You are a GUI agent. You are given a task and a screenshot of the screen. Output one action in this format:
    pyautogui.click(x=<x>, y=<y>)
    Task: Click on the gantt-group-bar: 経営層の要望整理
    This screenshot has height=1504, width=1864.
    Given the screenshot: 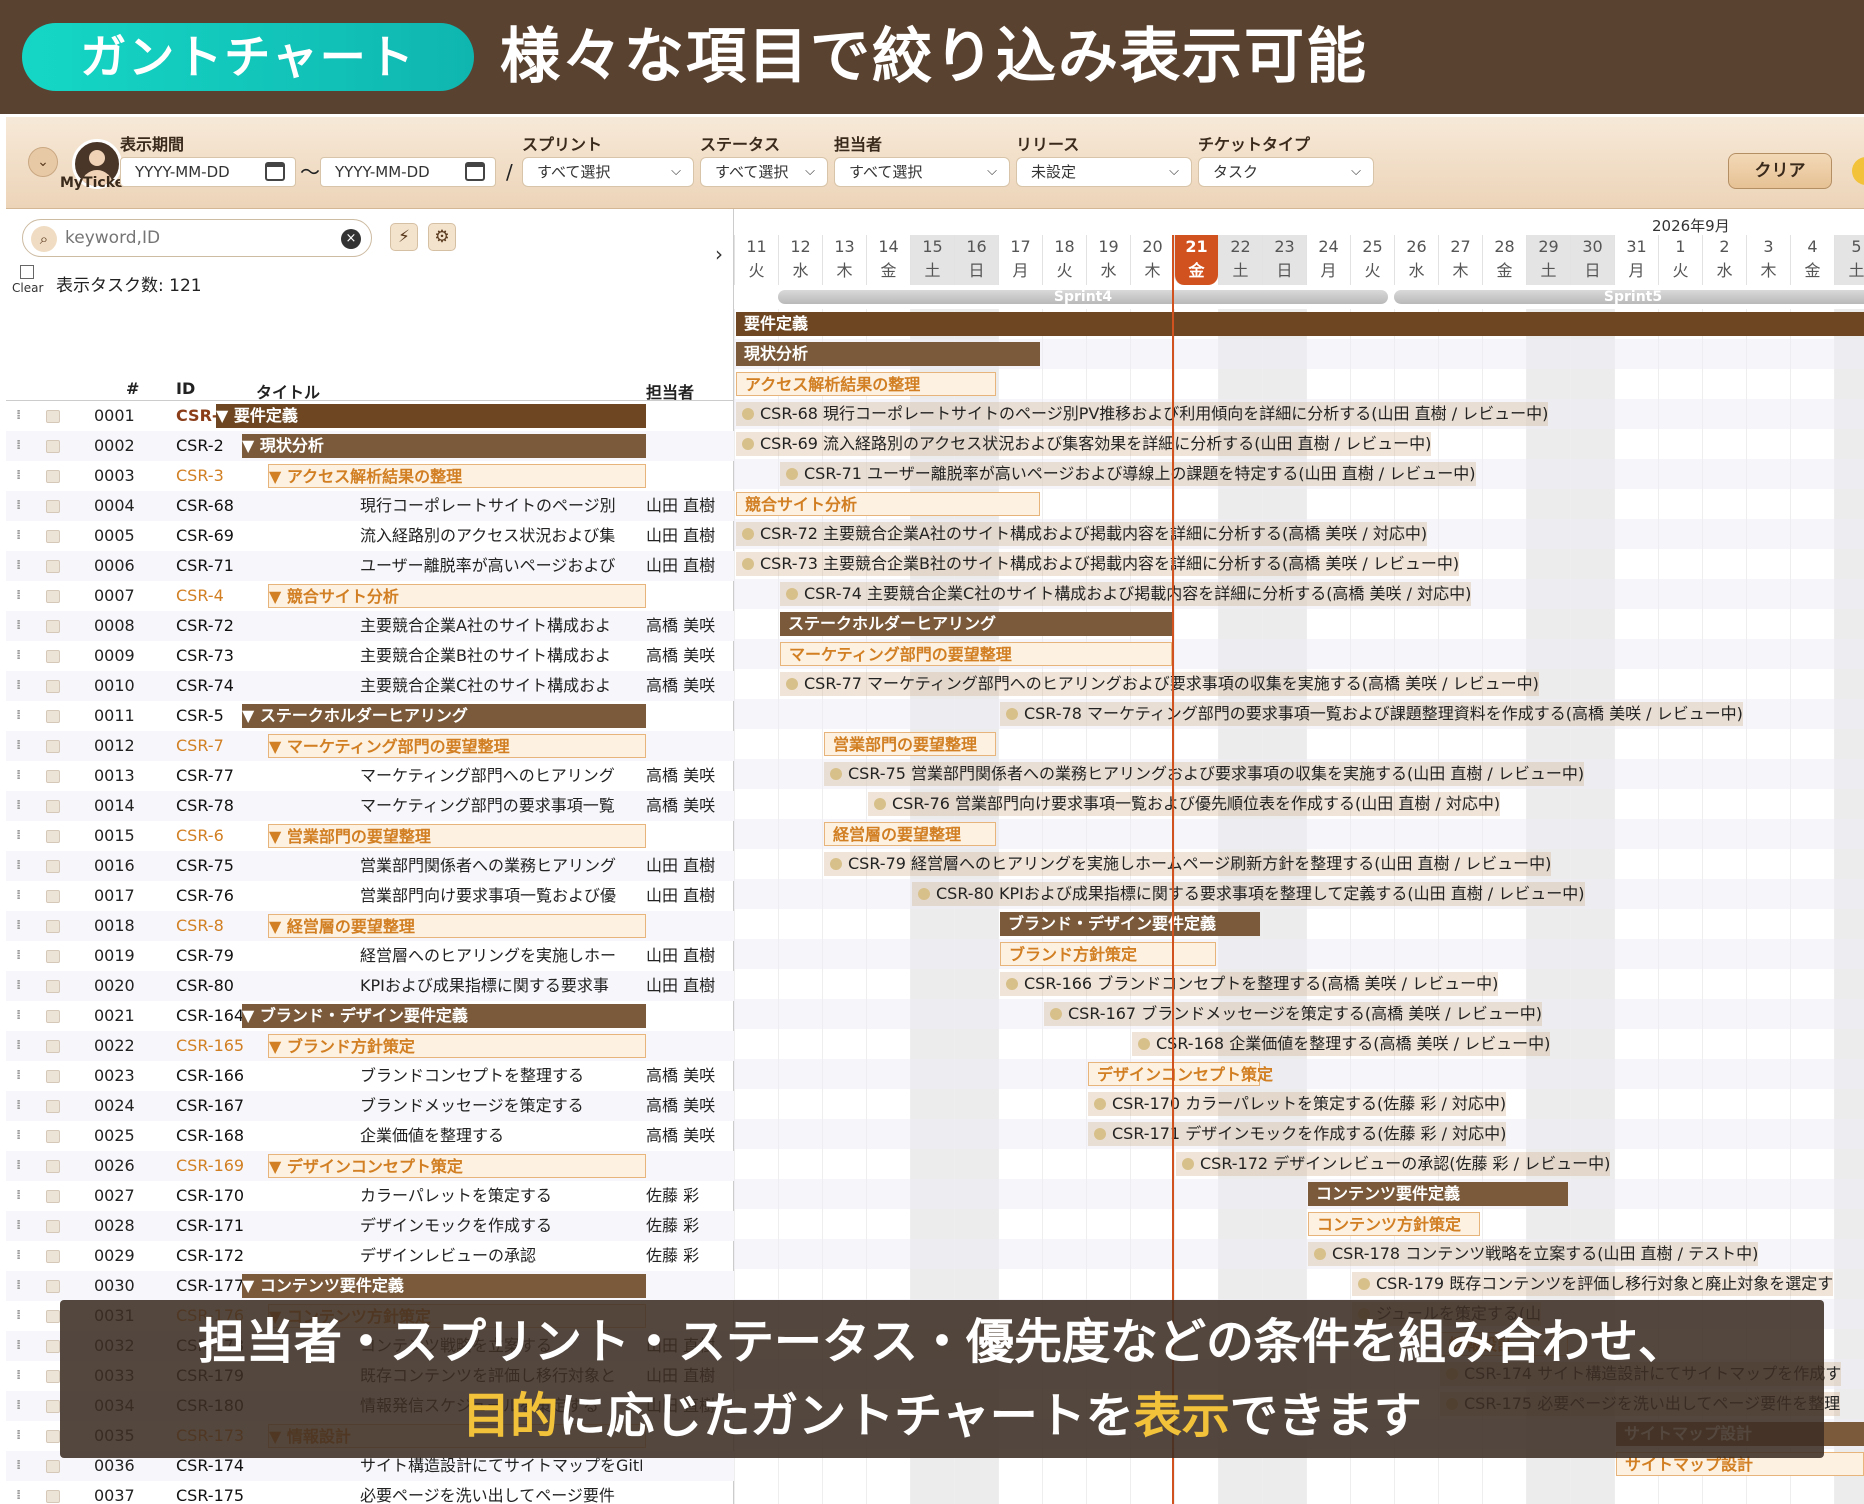 What is the action you would take?
    pyautogui.click(x=910, y=834)
    